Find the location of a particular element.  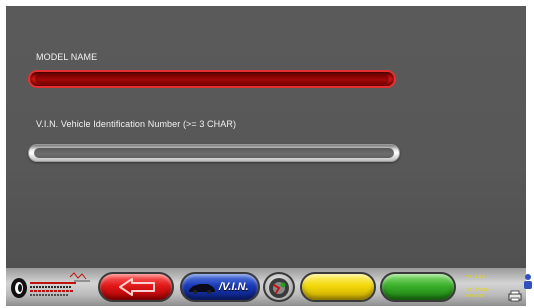

vin-input is located at coordinates (214, 153).